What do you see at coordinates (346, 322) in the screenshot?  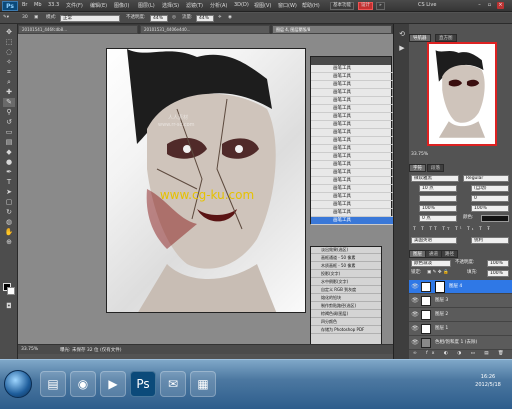 I see `action-item: 四分颜色` at bounding box center [346, 322].